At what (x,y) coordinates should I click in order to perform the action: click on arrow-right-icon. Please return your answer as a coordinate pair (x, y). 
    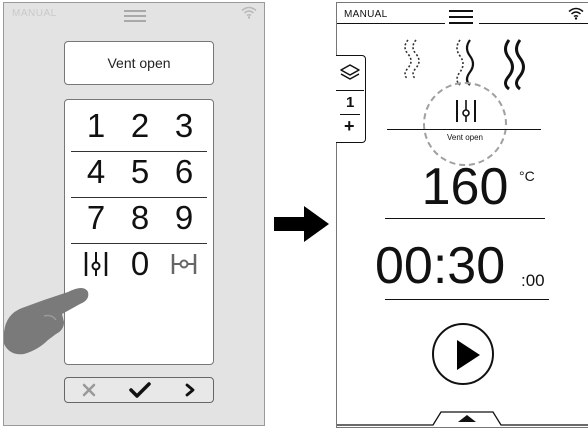
    Looking at the image, I should click on (301, 224).